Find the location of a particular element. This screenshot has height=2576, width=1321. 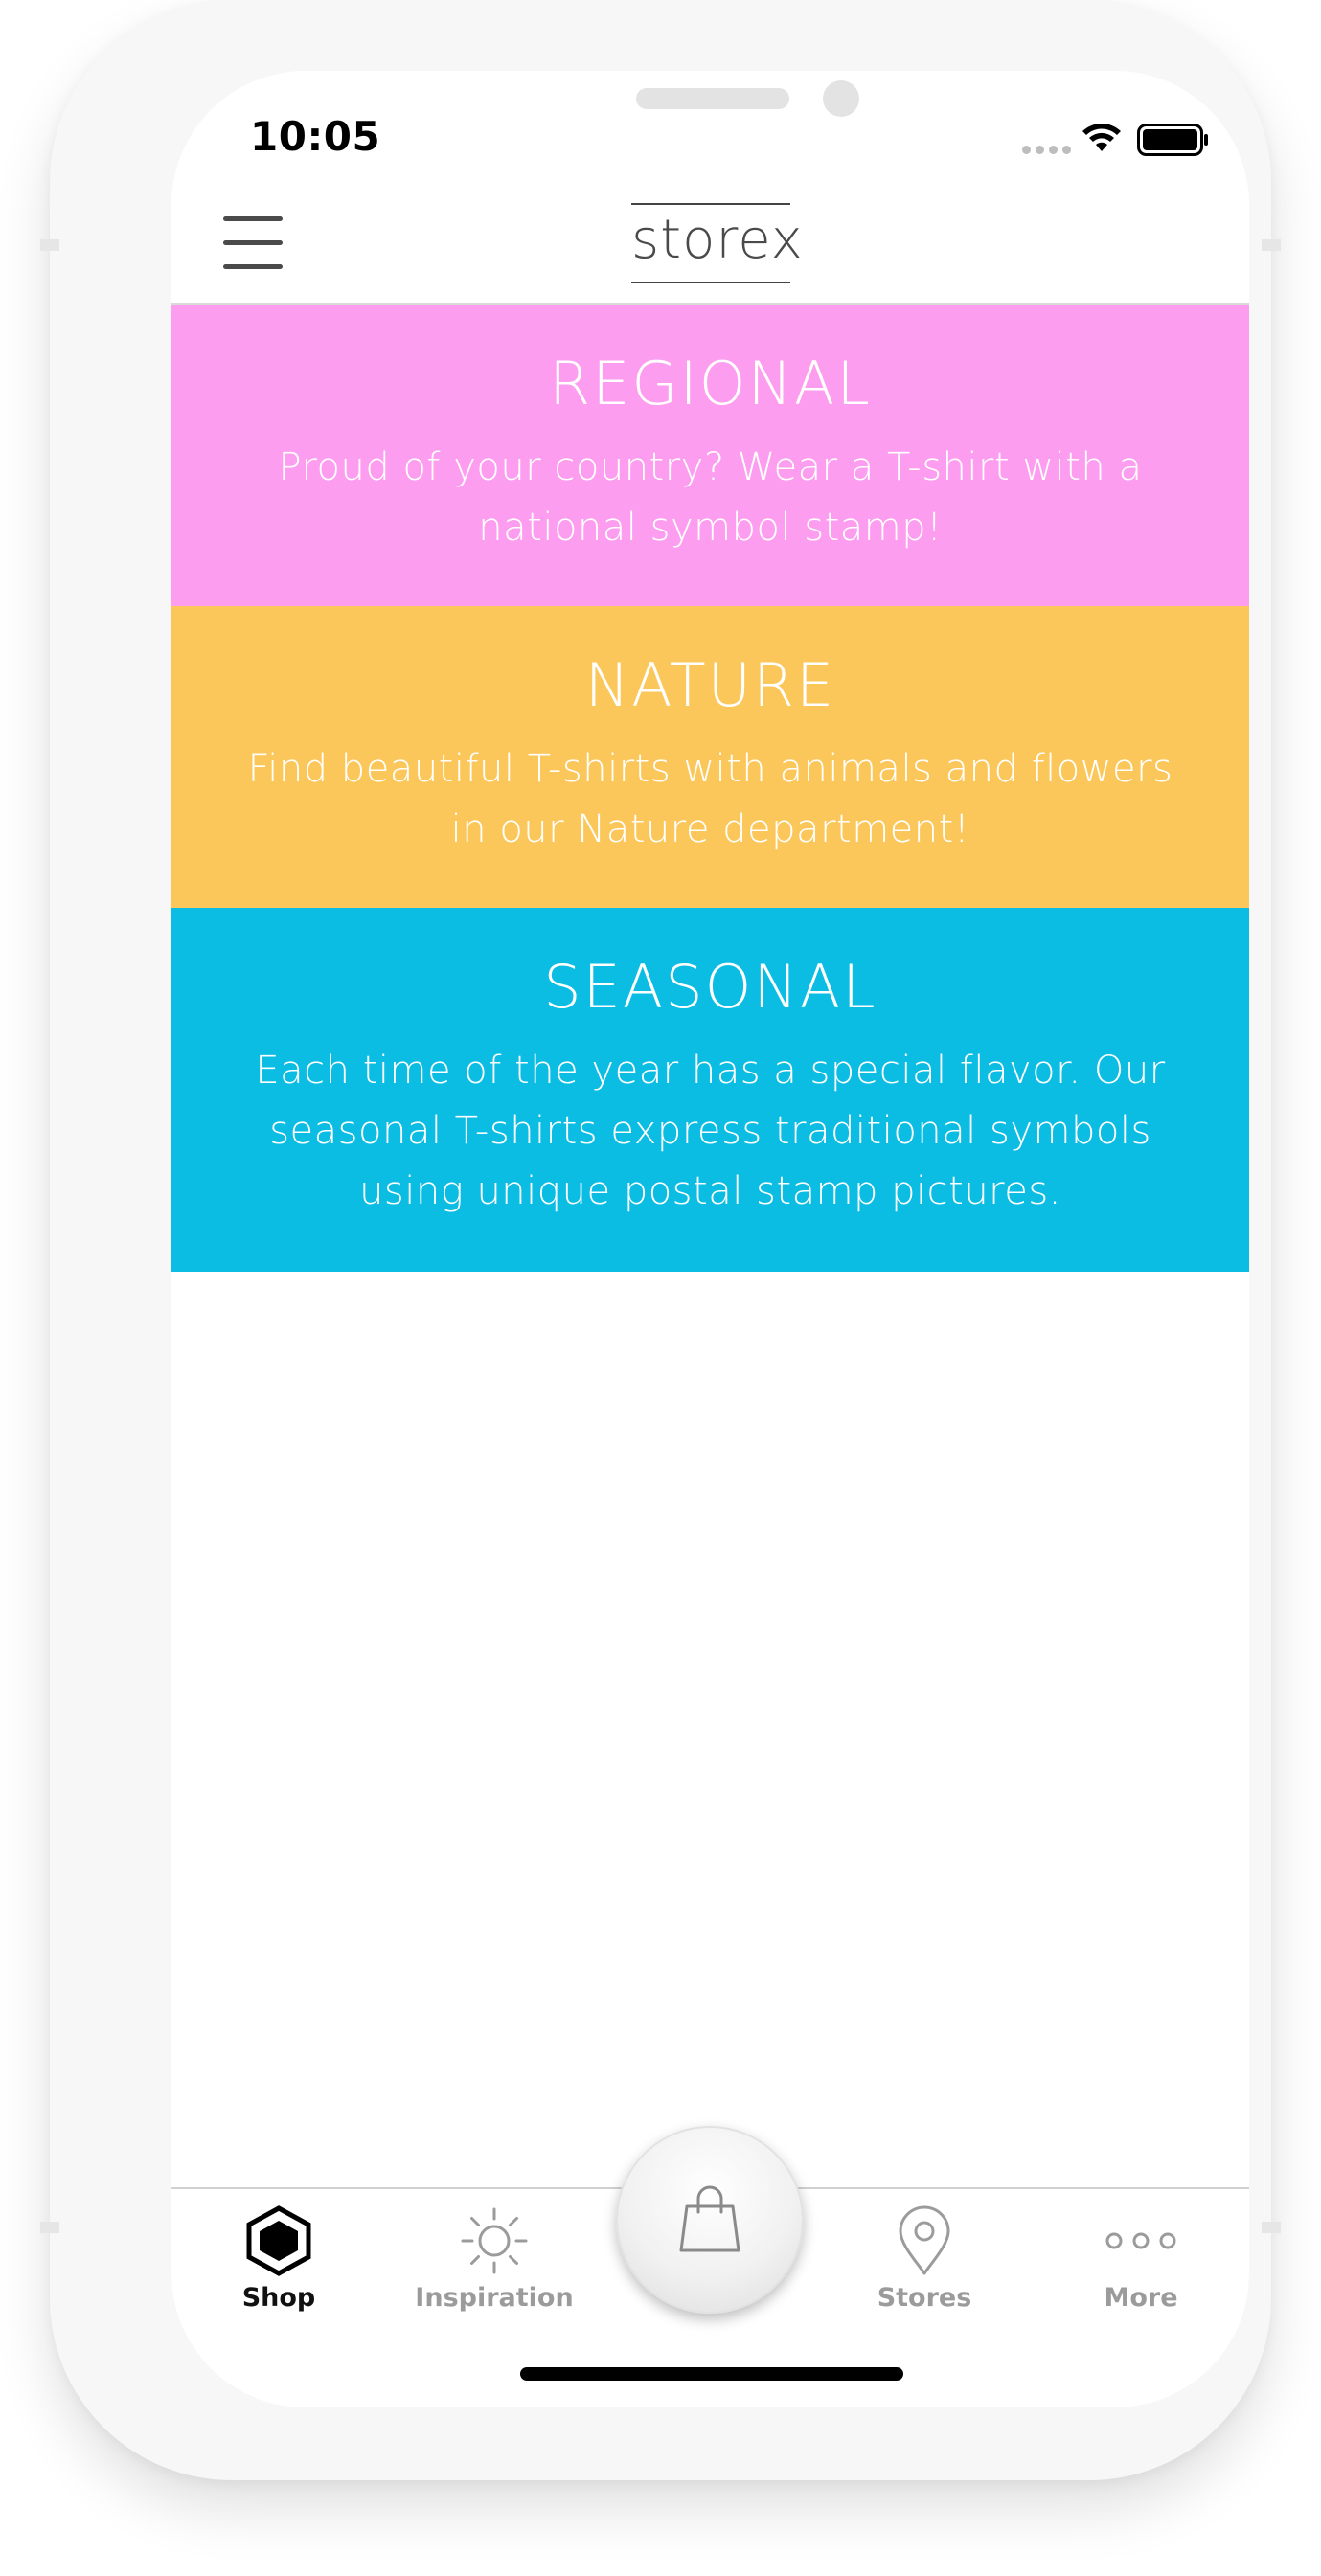

more-dots-icon is located at coordinates (1140, 2240).